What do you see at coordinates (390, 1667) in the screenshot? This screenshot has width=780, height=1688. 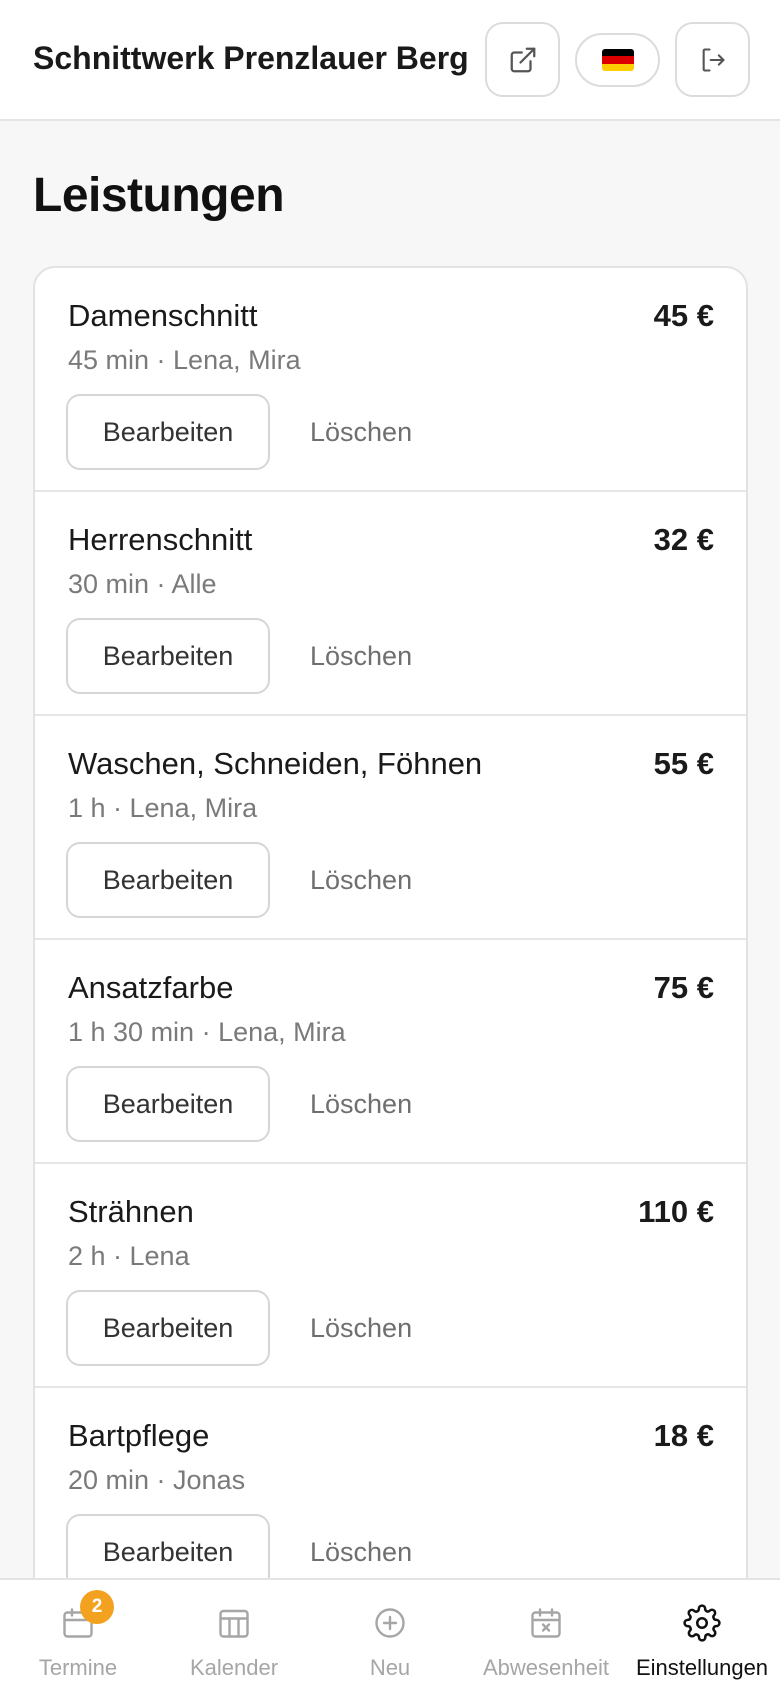 I see `nav-label: Neu` at bounding box center [390, 1667].